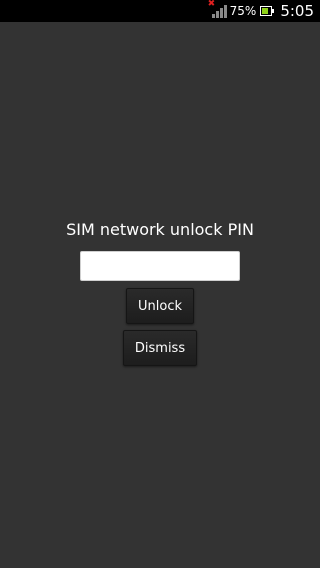 Image resolution: width=320 pixels, height=568 pixels. I want to click on unlock-button: Unlock, so click(160, 306).